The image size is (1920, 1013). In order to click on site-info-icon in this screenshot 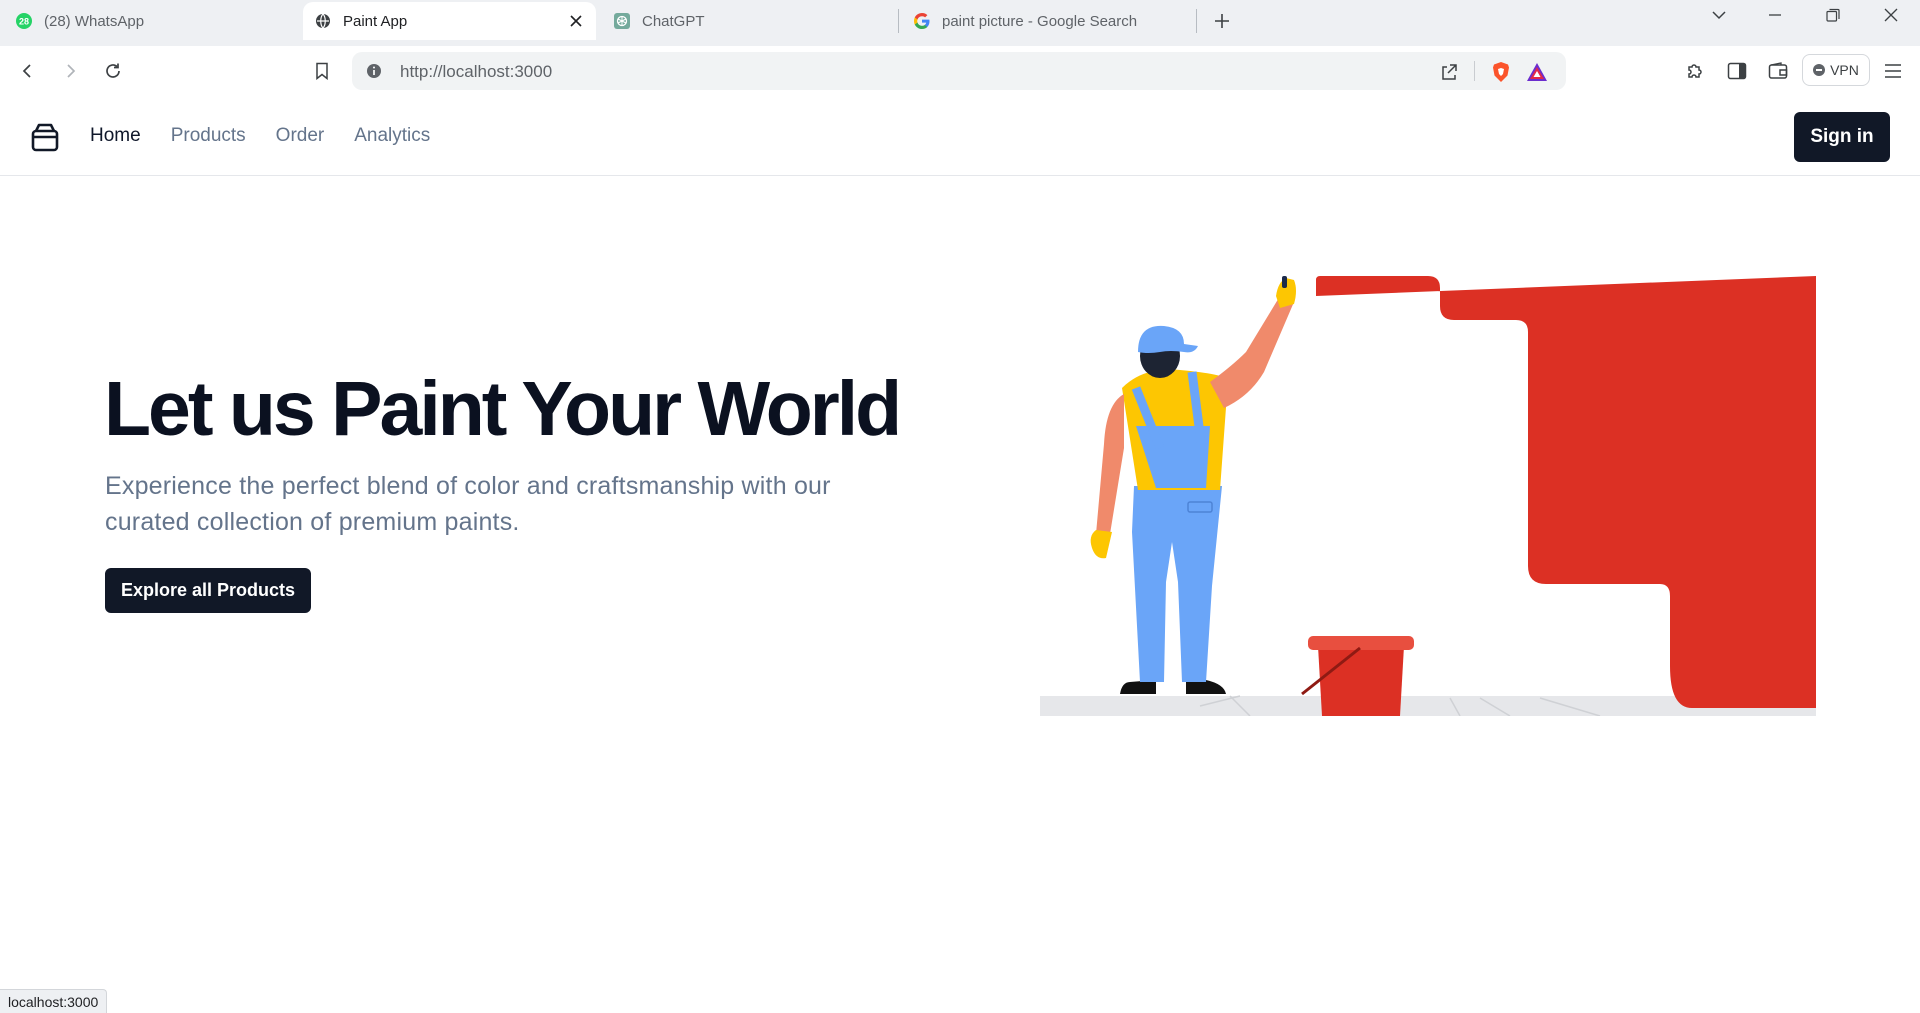, I will do `click(374, 71)`.